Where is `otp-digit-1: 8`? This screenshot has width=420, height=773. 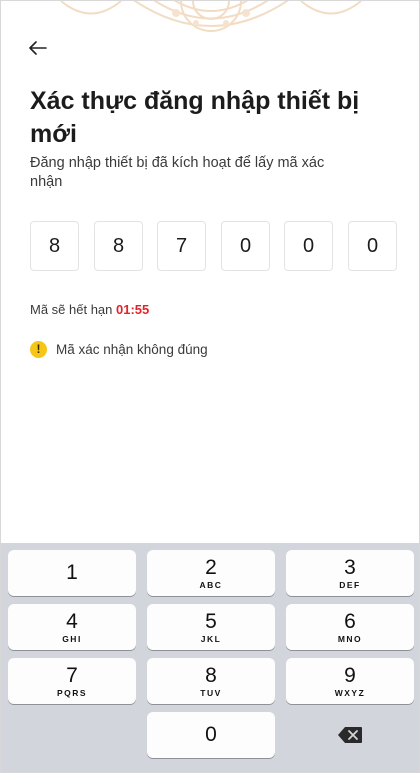
otp-digit-1: 8 is located at coordinates (54, 246).